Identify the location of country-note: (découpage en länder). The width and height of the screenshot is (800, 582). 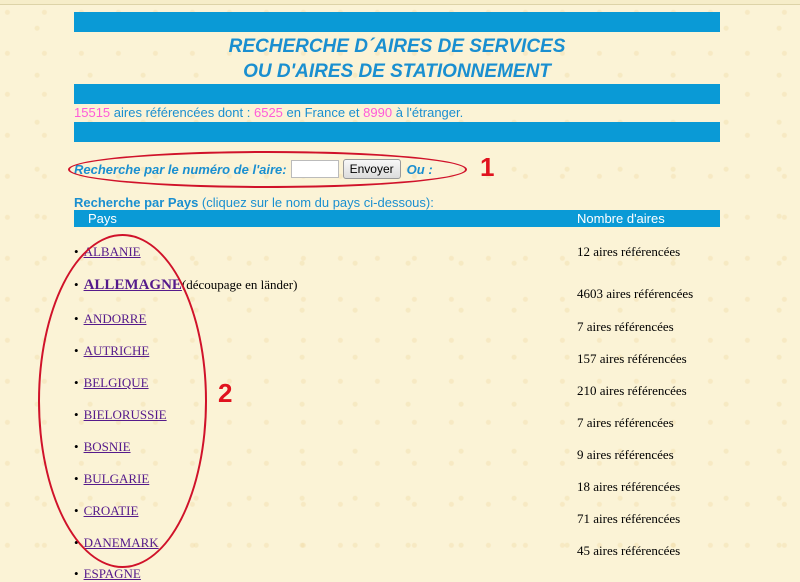
(239, 284).